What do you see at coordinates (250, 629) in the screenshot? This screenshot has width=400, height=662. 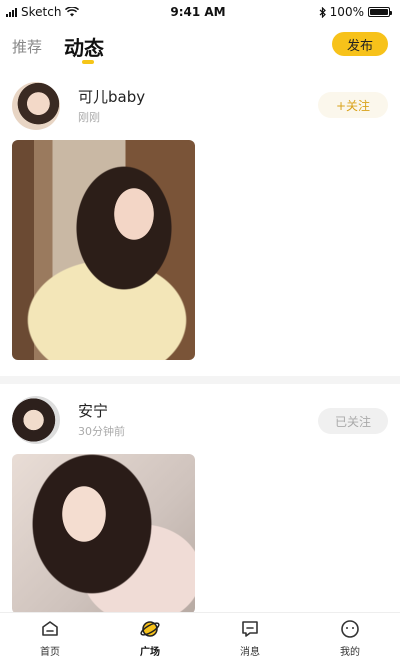 I see `message-icon` at bounding box center [250, 629].